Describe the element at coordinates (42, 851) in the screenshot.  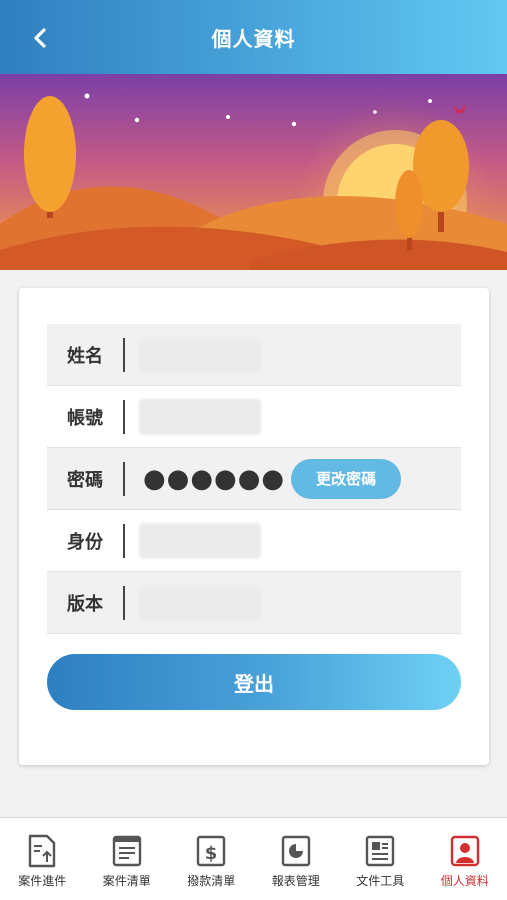
I see `file-upload-icon` at that location.